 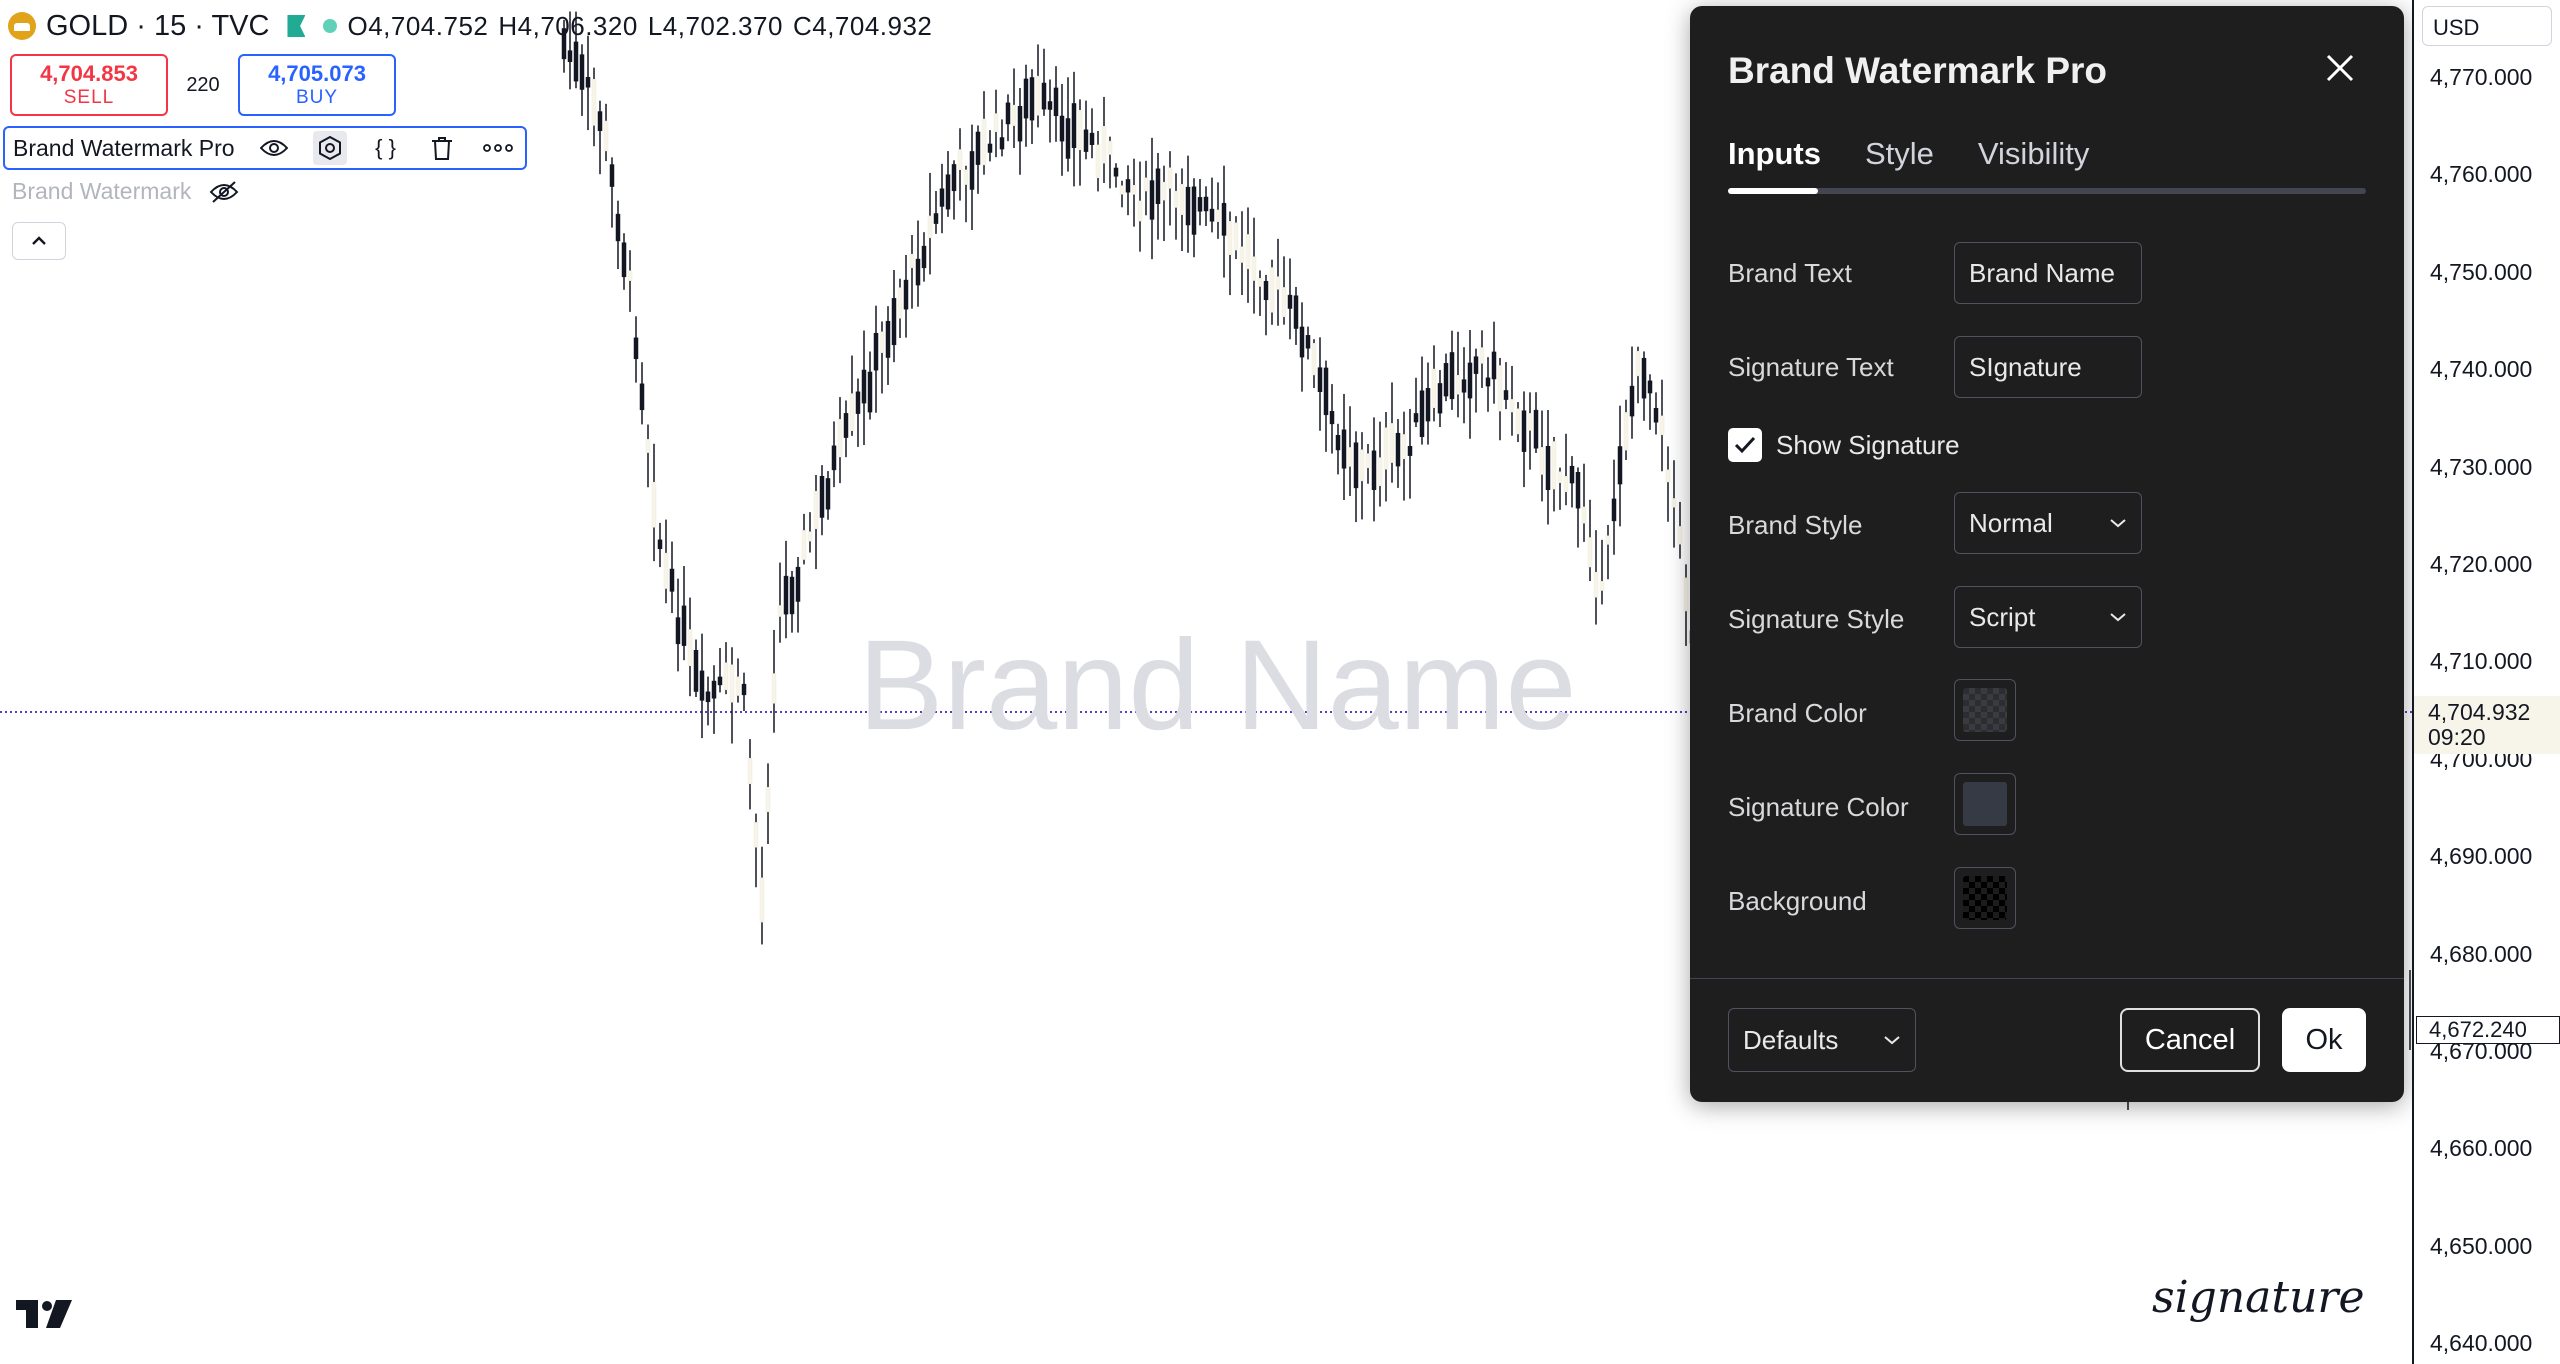 I want to click on flag-icon, so click(x=296, y=26).